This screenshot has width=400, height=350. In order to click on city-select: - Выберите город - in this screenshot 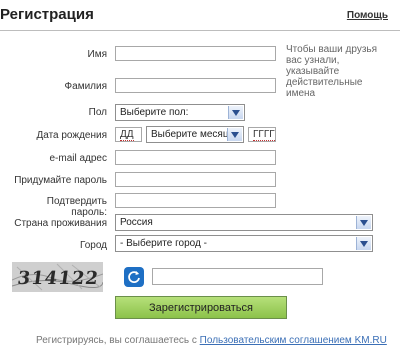, I will do `click(244, 243)`.